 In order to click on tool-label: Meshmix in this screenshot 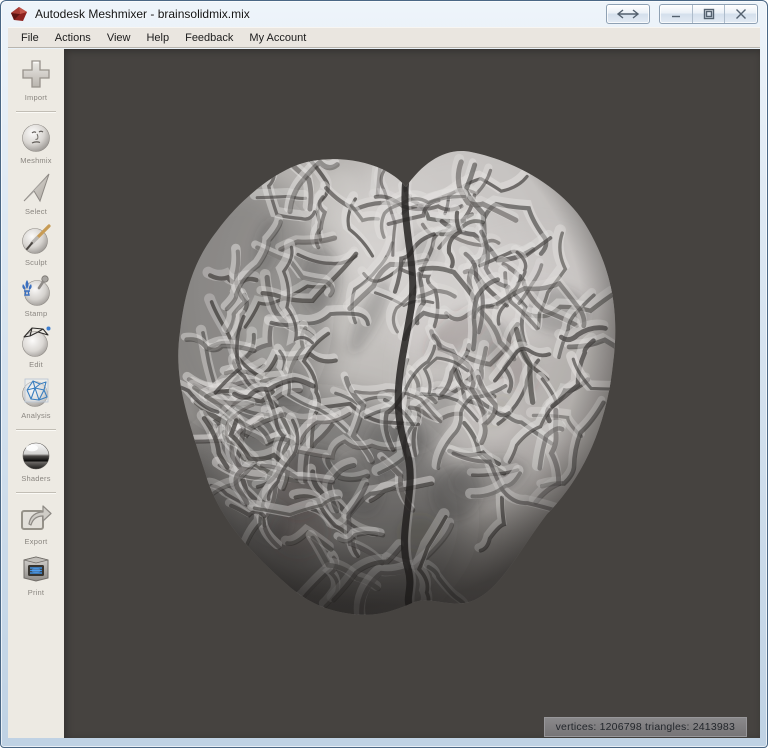, I will do `click(36, 160)`.